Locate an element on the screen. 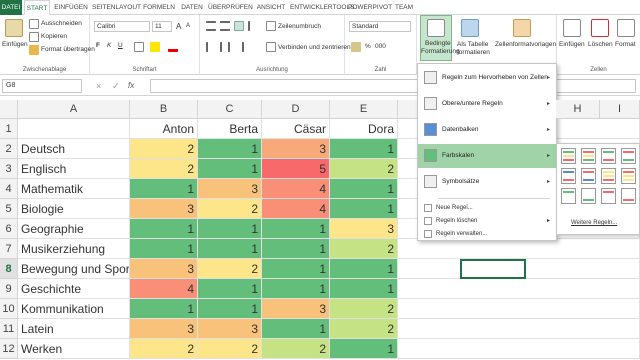 The height and width of the screenshot is (360, 640). menu-item-2: Datenbalken ▸ is located at coordinates (487, 130).